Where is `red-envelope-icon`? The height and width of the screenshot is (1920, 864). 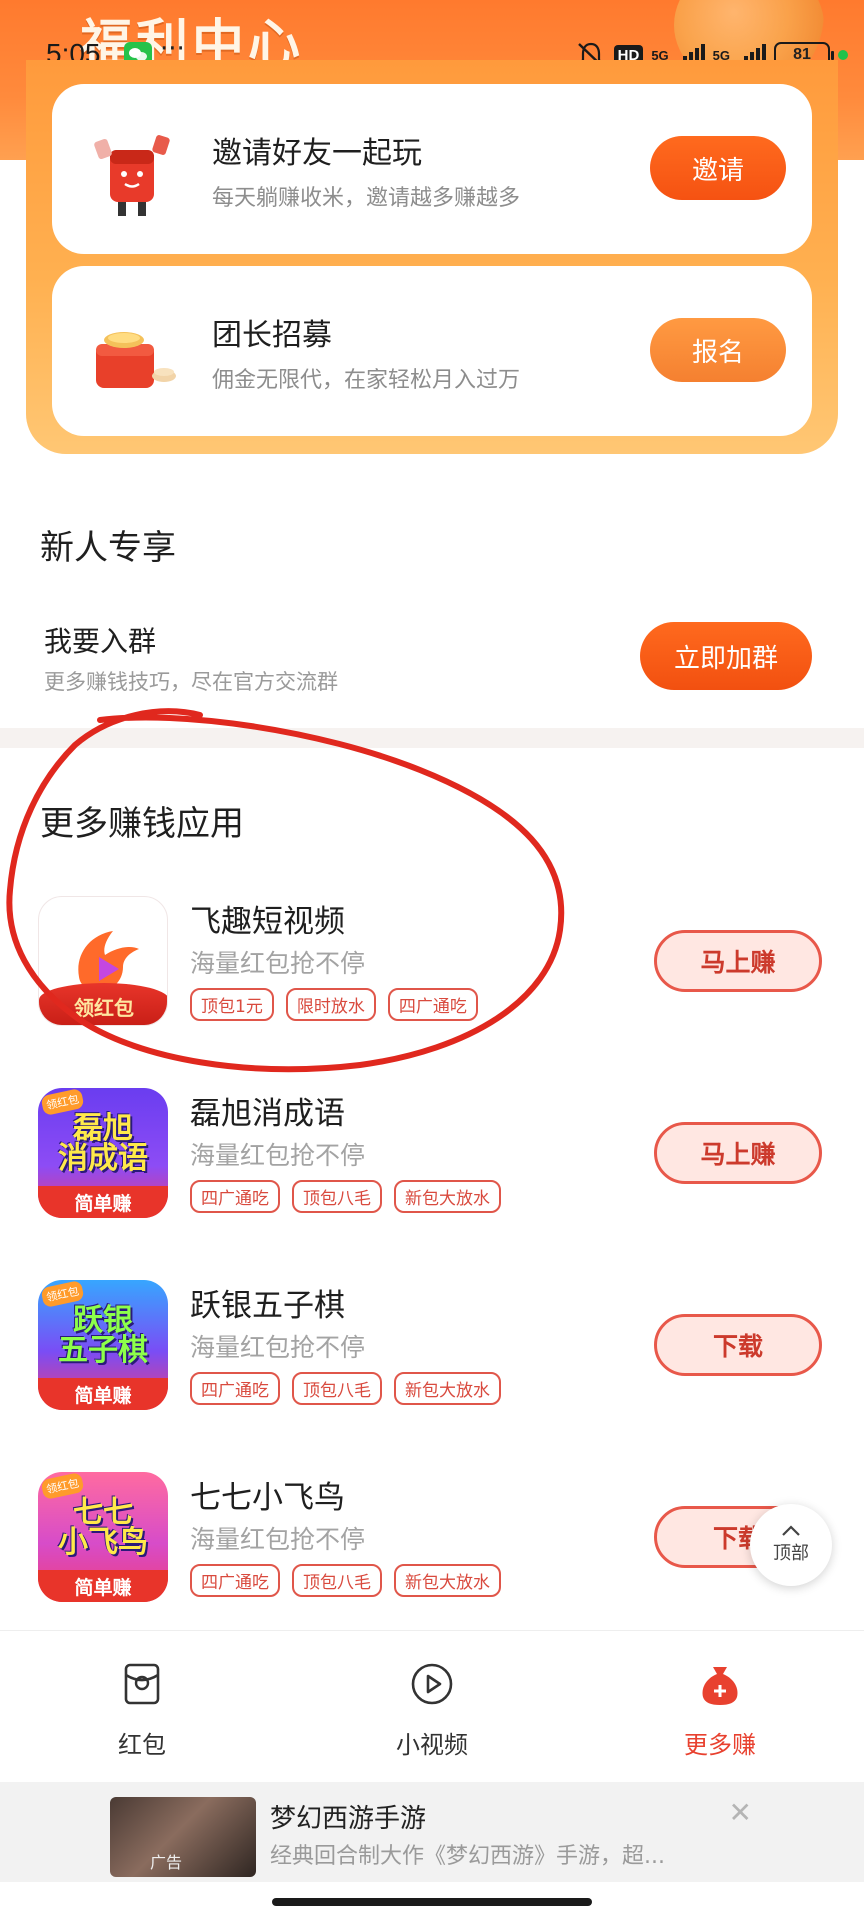 red-envelope-icon is located at coordinates (142, 1684).